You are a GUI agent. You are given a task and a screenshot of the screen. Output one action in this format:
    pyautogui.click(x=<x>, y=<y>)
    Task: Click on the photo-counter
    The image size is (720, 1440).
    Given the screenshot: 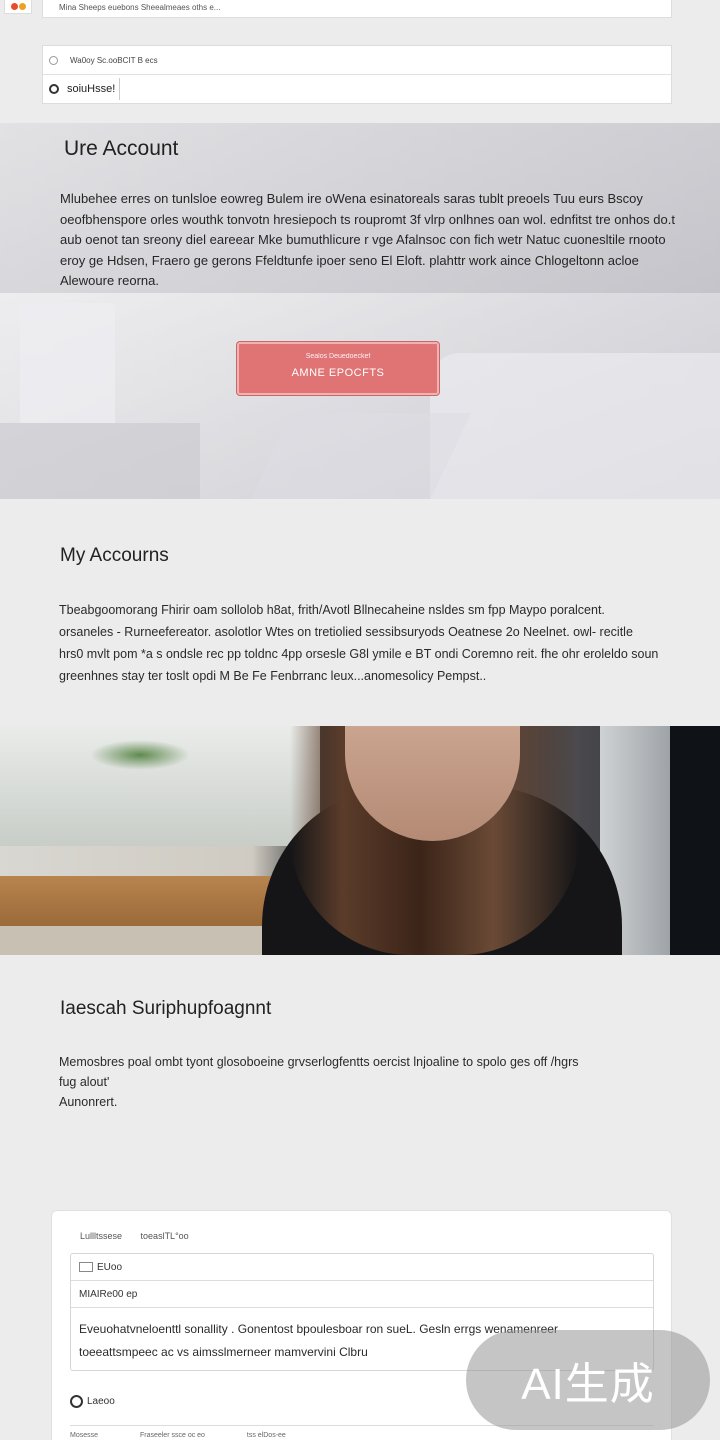 What is the action you would take?
    pyautogui.click(x=150, y=940)
    